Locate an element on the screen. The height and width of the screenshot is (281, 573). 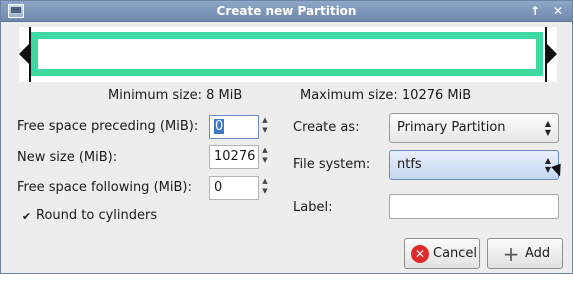
round-to-cylinders-label: Round to cylinders is located at coordinates (96, 215).